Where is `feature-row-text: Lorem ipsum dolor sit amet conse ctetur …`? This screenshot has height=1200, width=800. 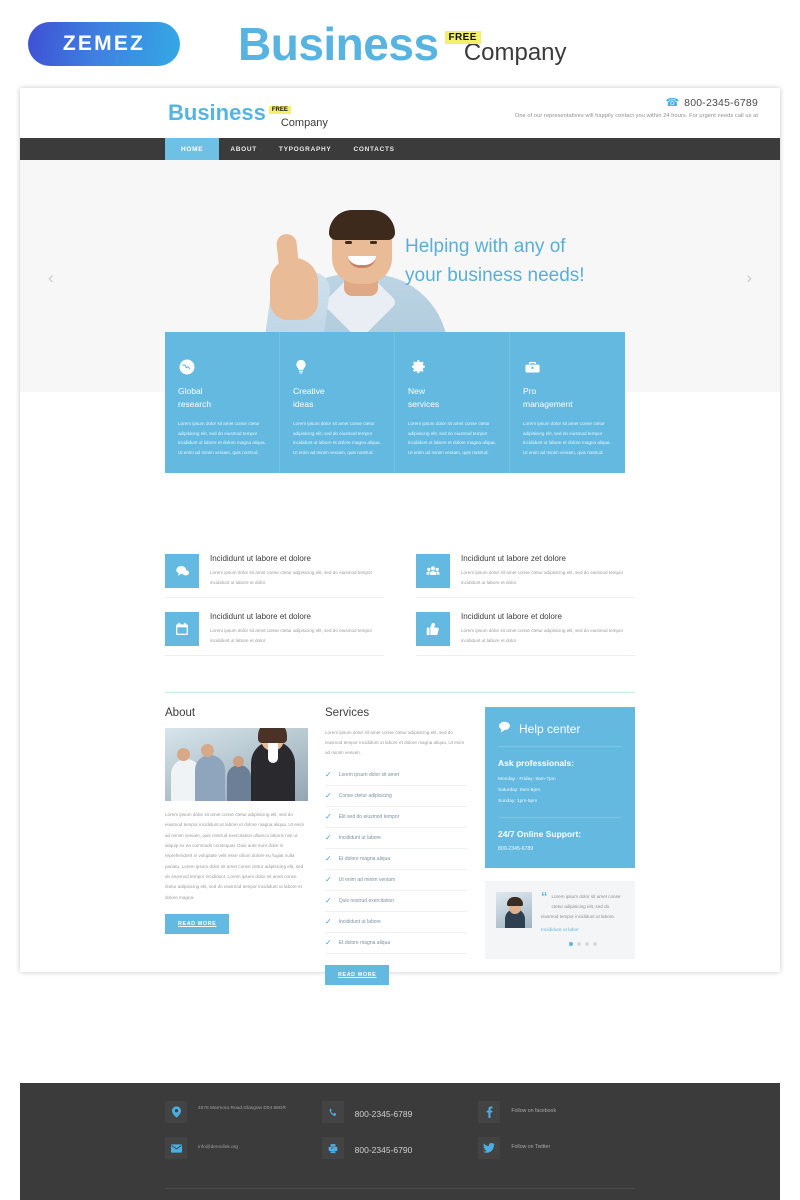 feature-row-text: Lorem ipsum dolor sit amet conse ctetur … is located at coordinates (542, 635).